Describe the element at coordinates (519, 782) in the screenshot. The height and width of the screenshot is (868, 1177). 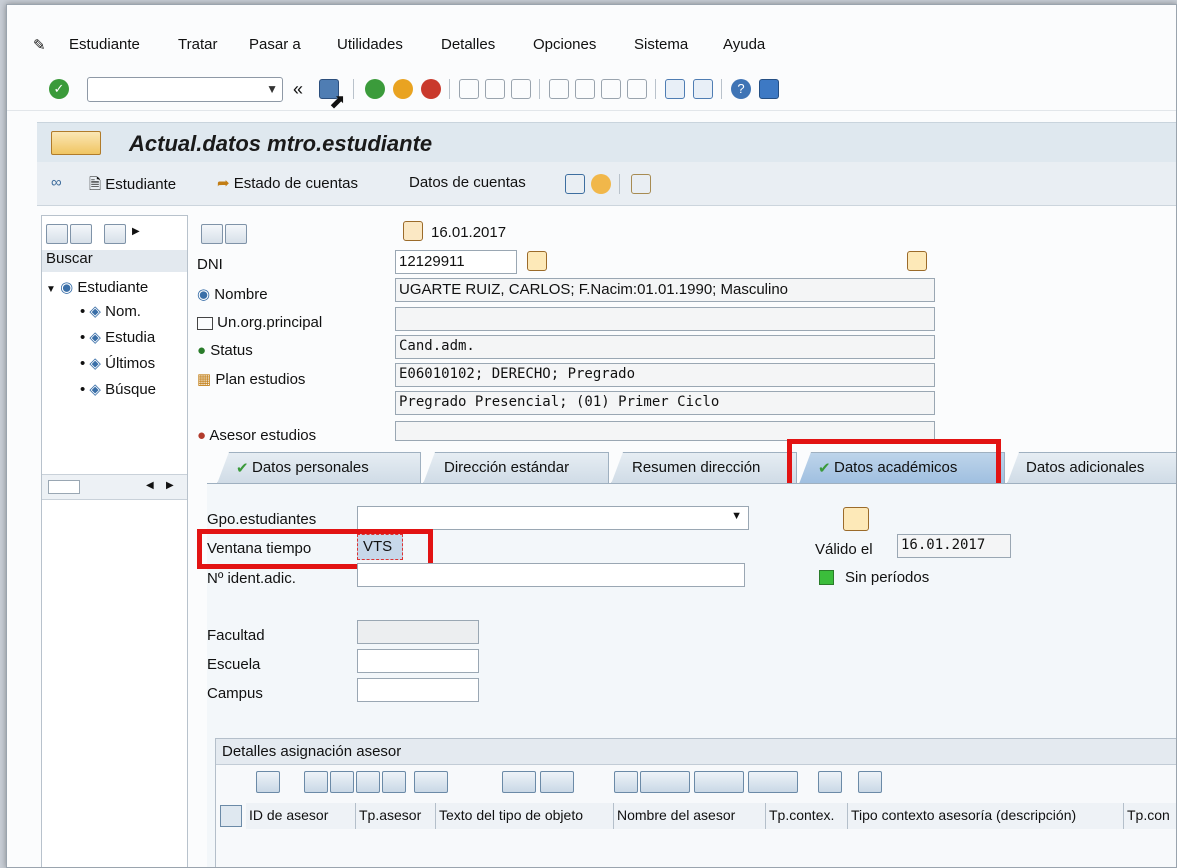
I see `sum-icon` at that location.